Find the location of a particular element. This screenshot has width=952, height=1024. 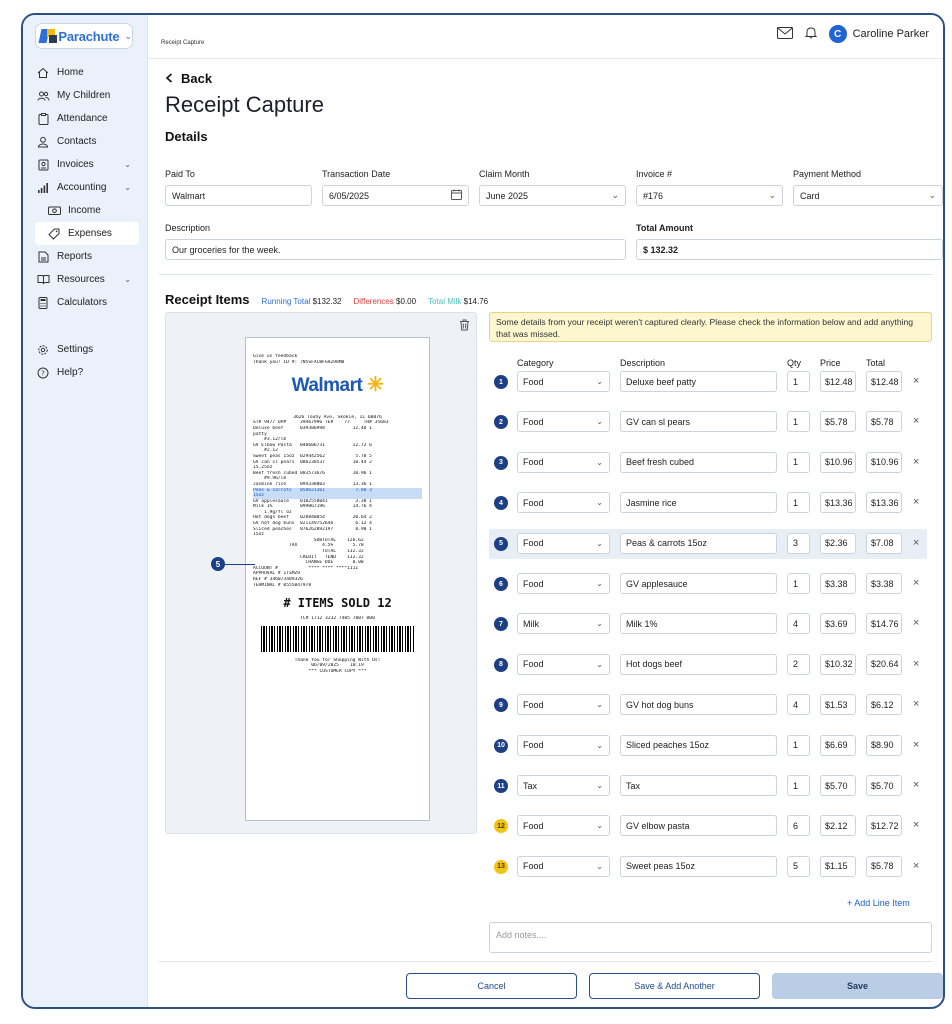

transaction-date-input: 6/05/2025 is located at coordinates (395, 195).